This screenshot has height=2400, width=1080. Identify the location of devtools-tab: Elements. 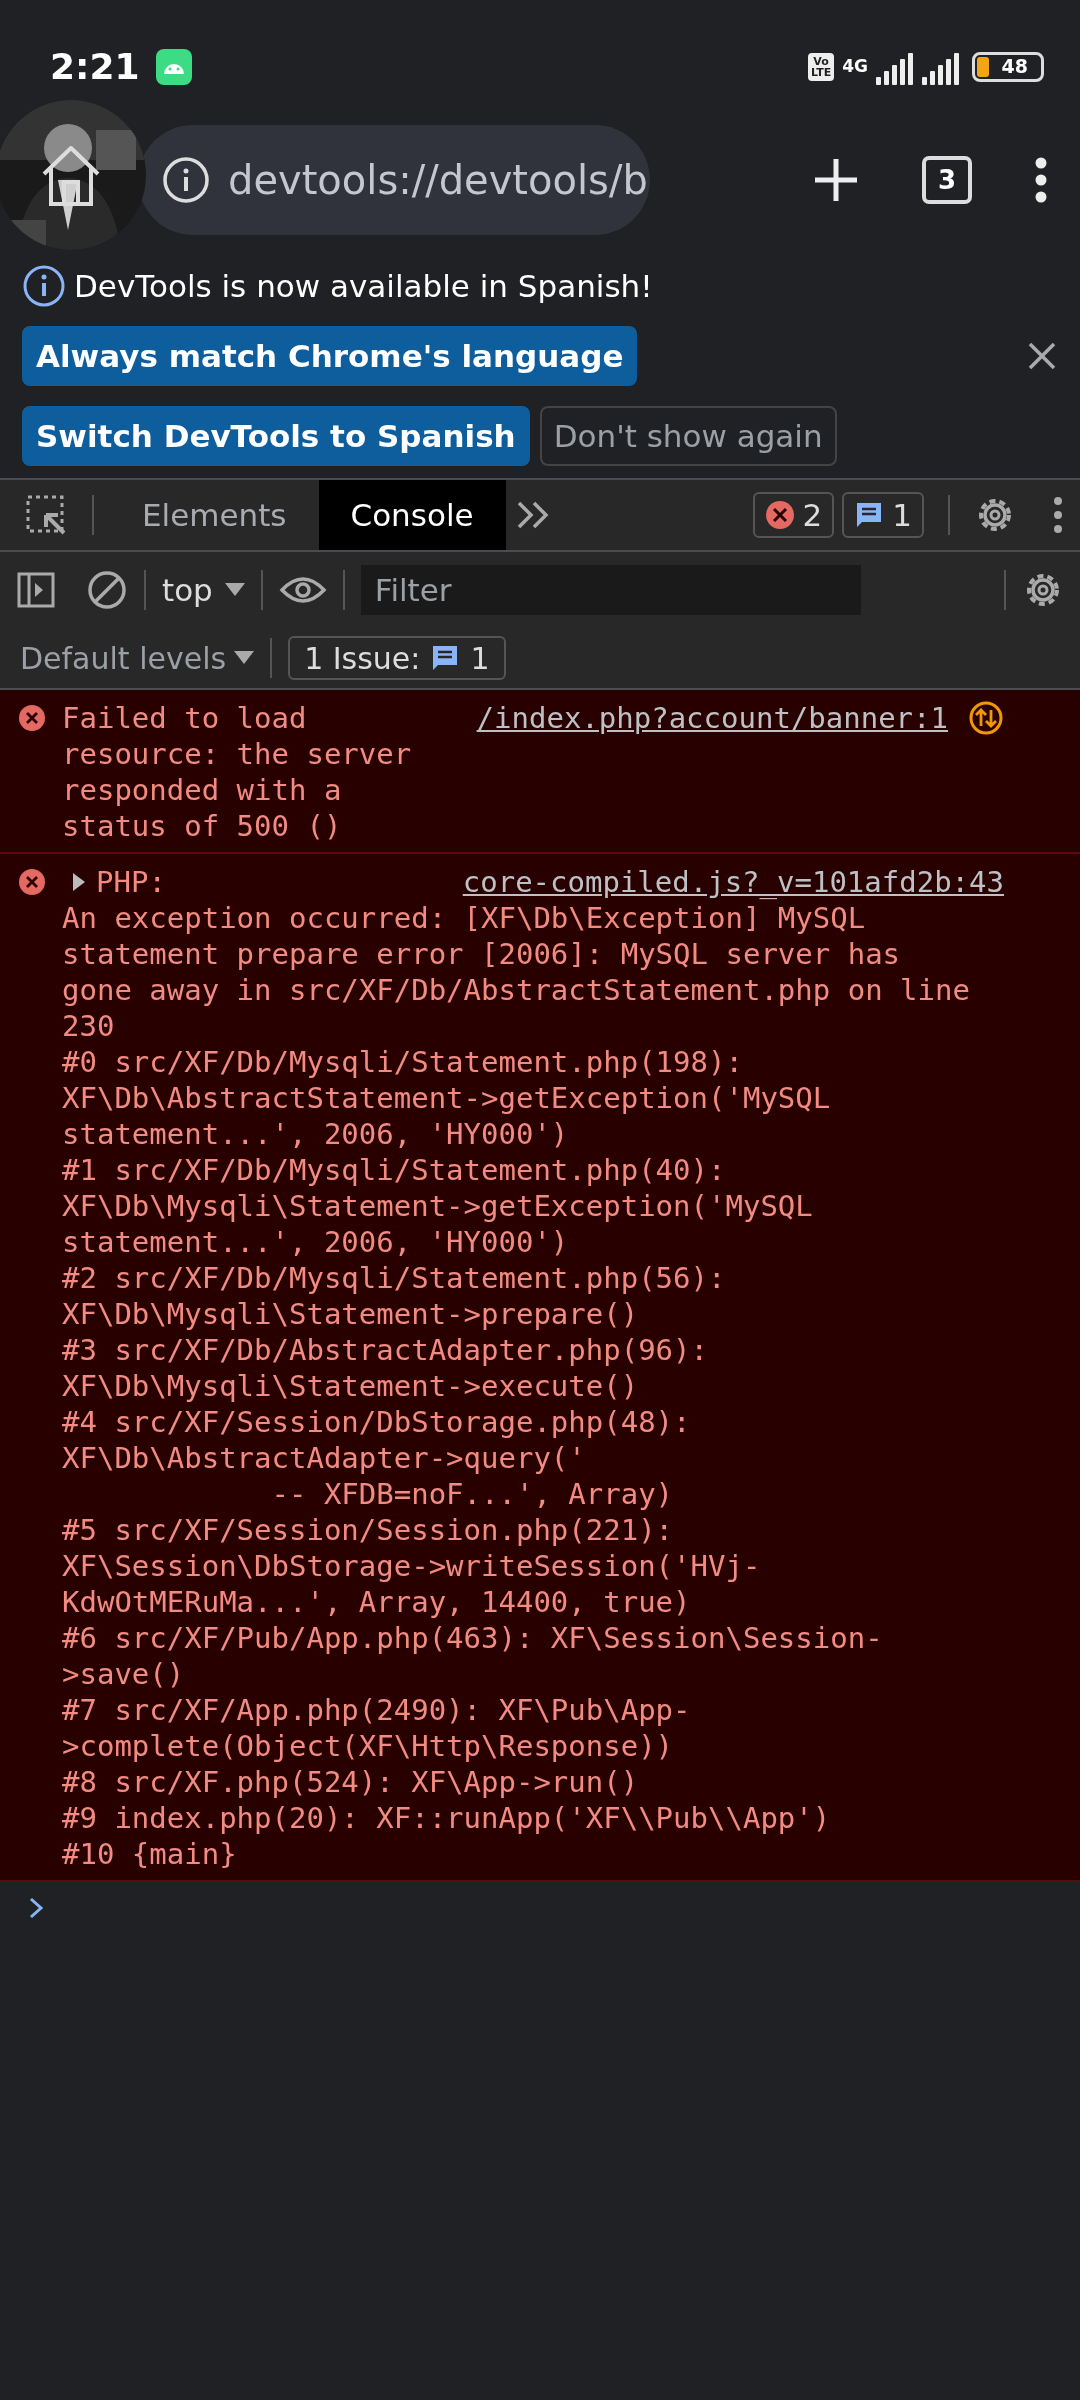
(214, 515).